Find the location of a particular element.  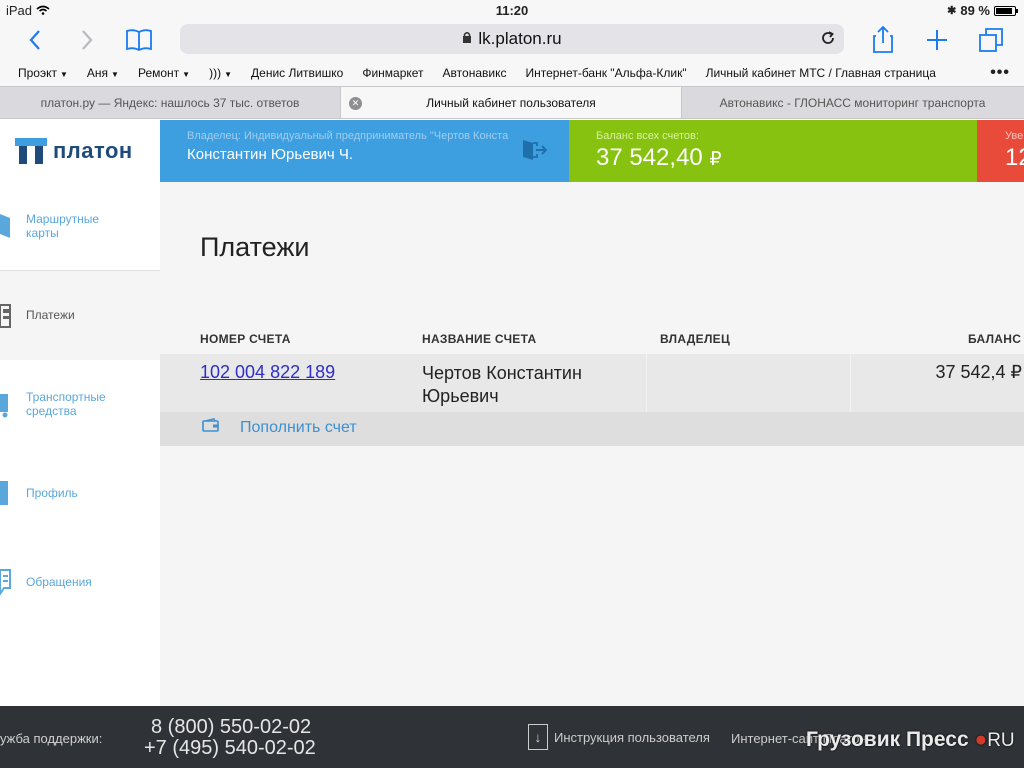

account-balance: 37 542,4 ₽ is located at coordinates (978, 372).